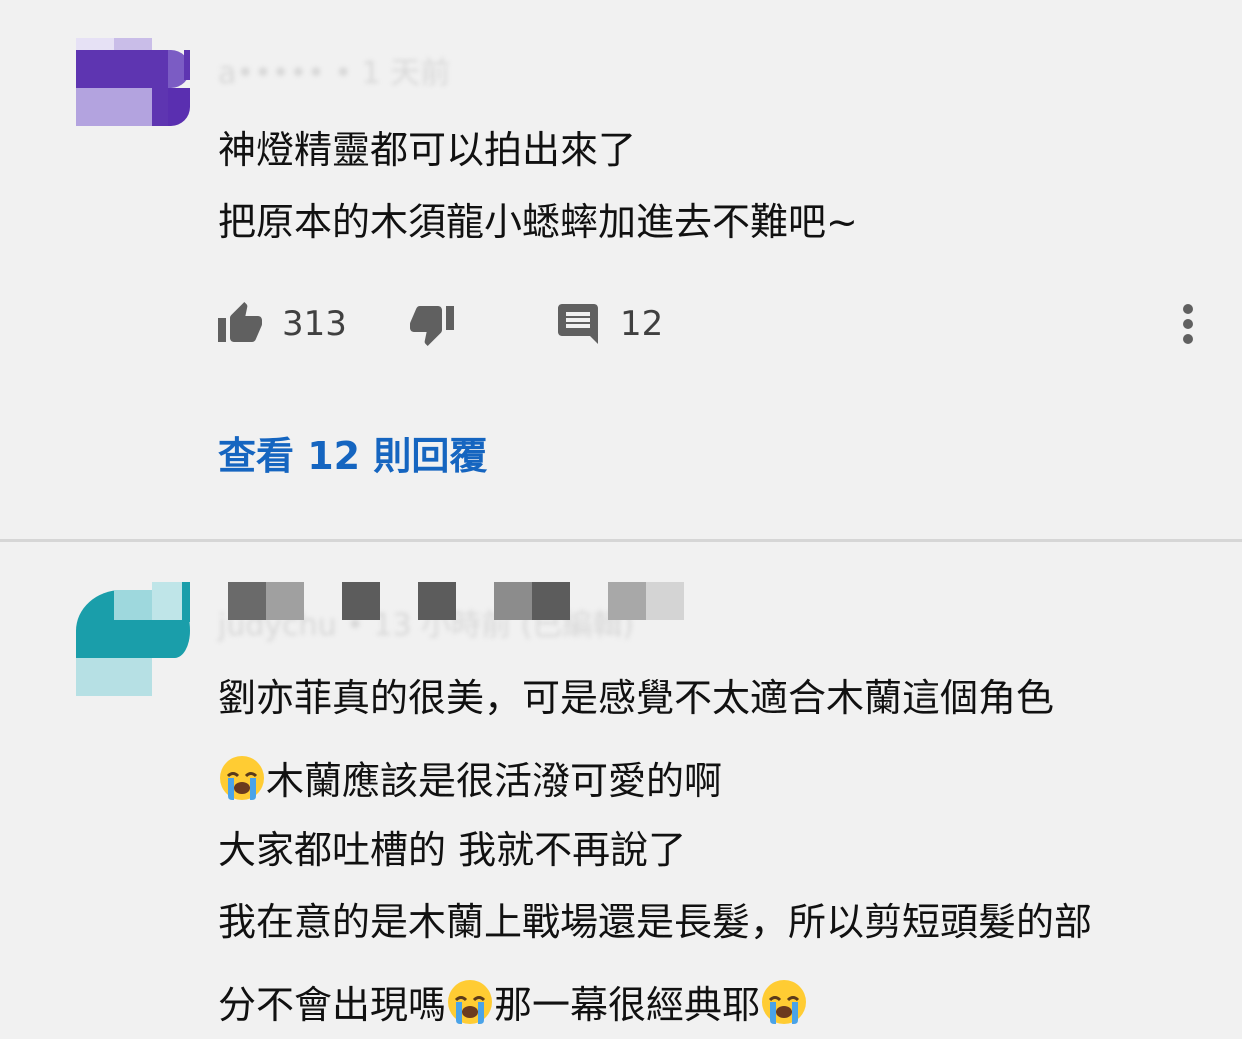 This screenshot has width=1242, height=1039. I want to click on reply-button: 12, so click(608, 324).